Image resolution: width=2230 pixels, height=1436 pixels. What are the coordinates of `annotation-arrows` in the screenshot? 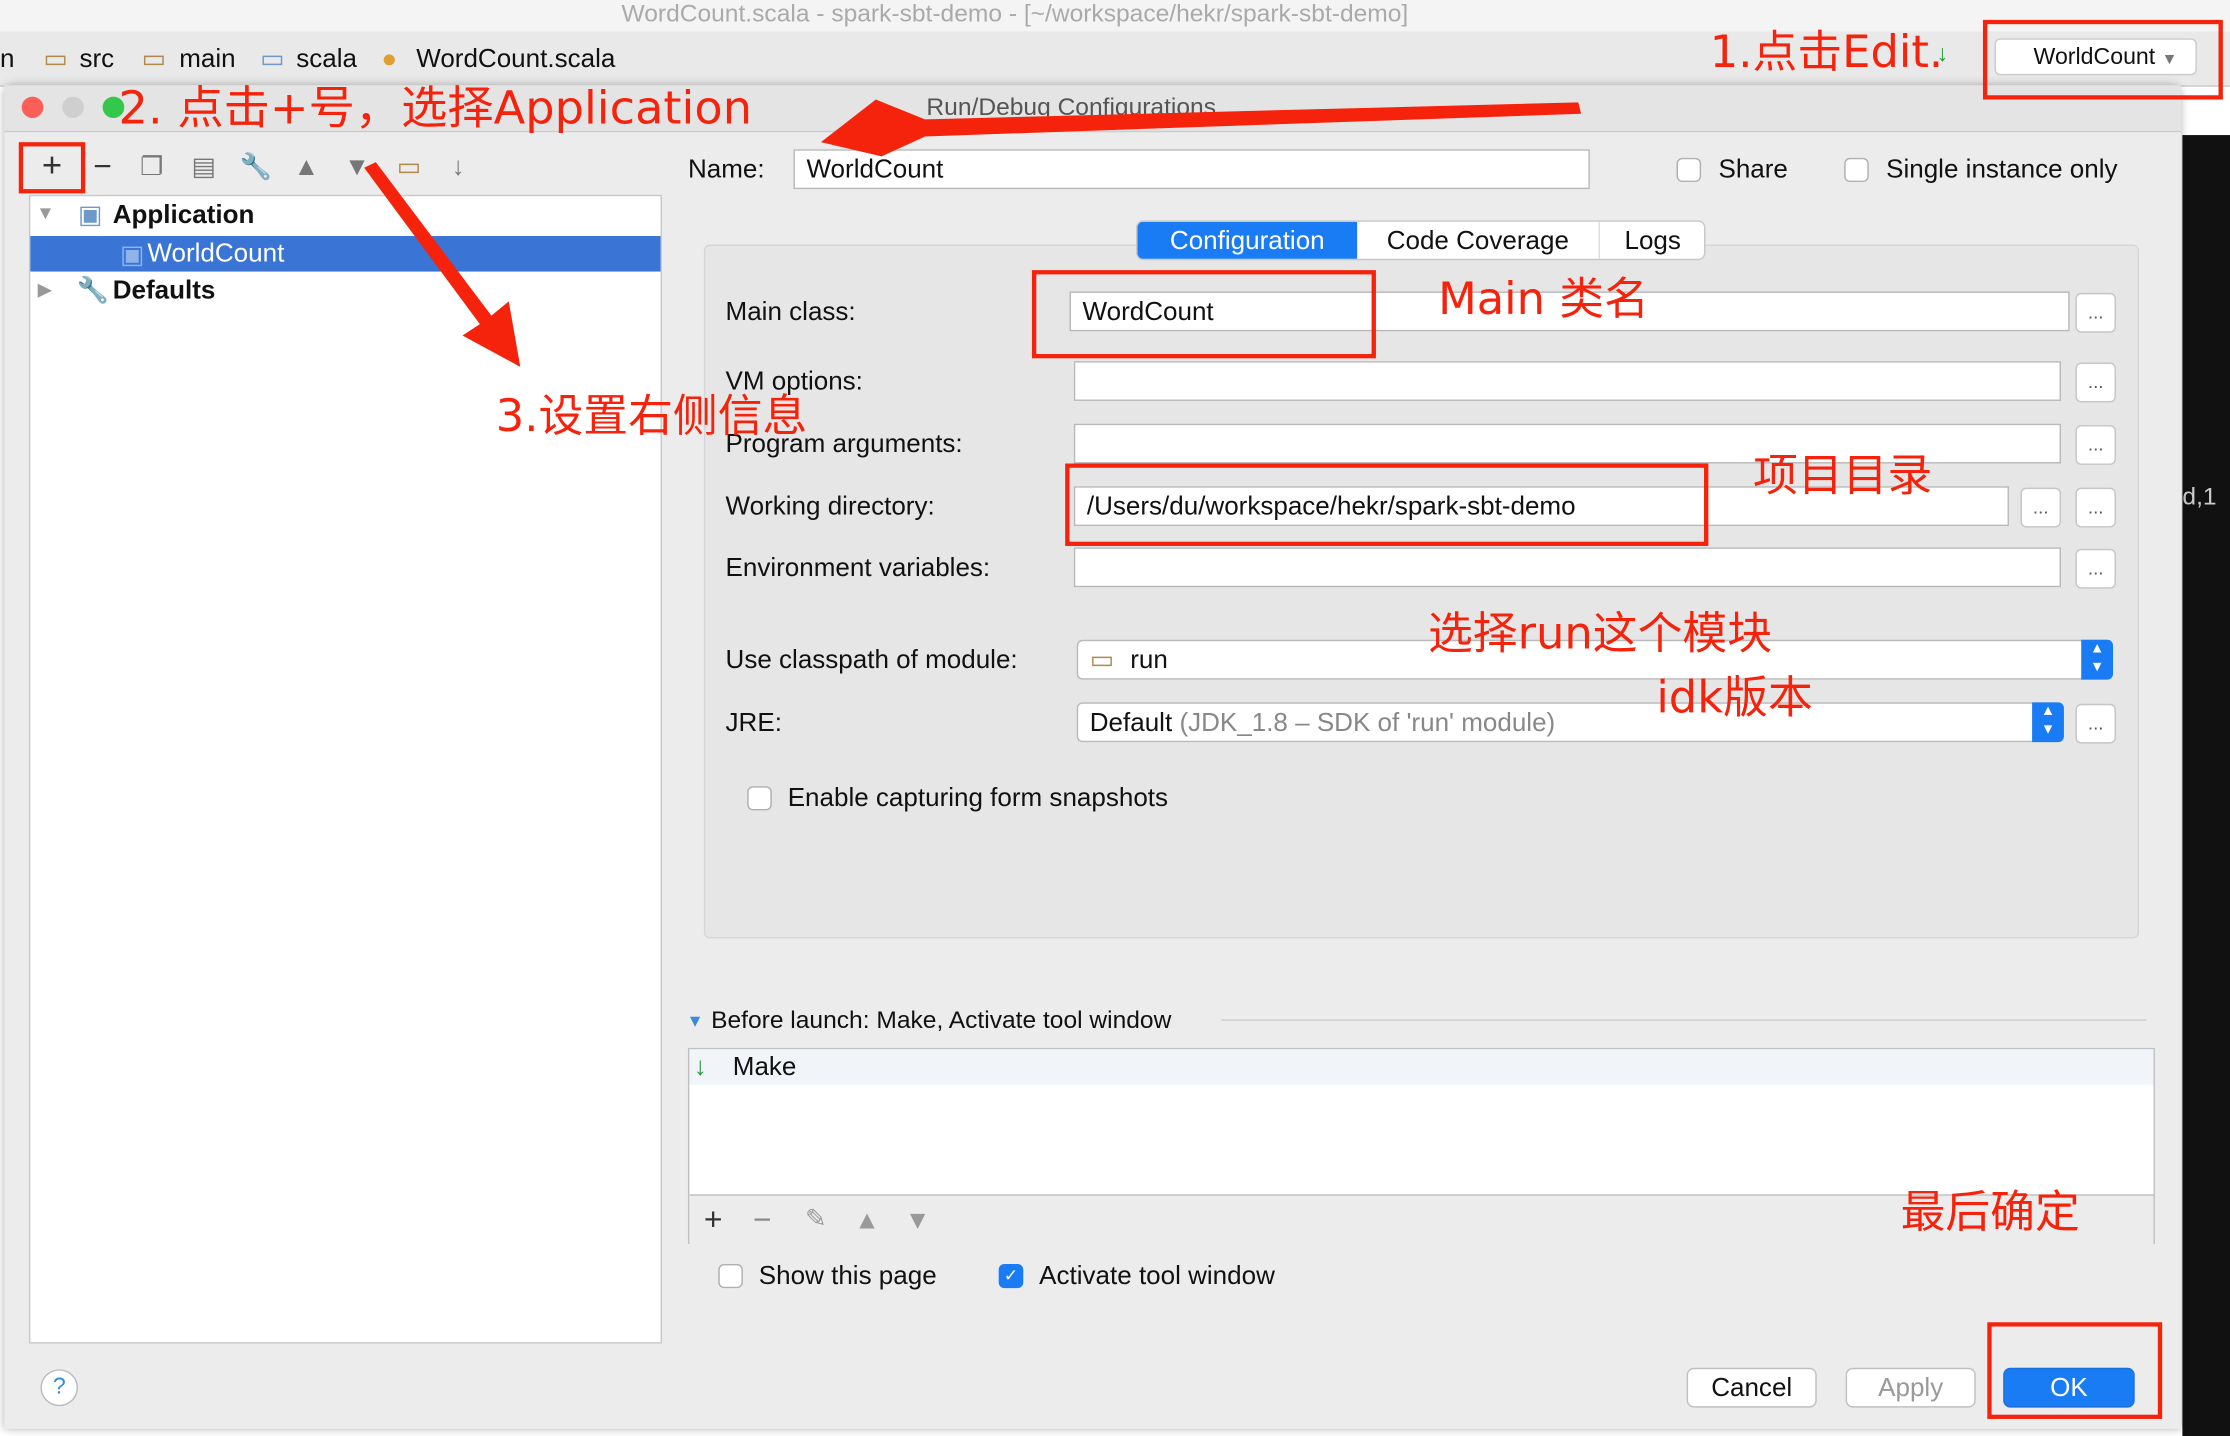 It's located at (973, 233).